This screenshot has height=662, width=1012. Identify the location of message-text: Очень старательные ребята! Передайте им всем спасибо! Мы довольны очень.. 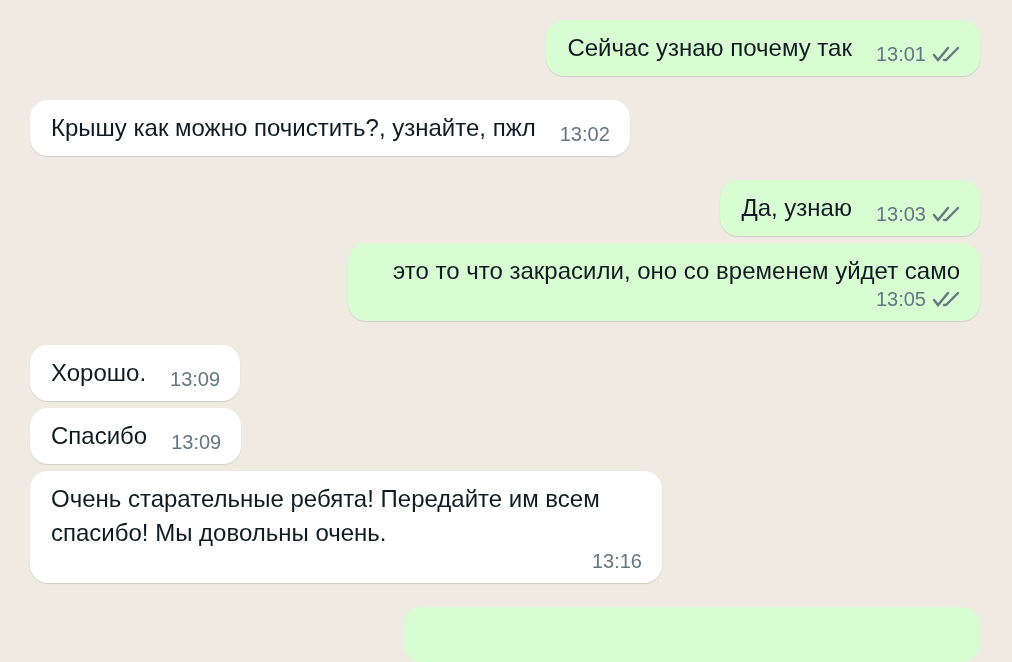
(326, 516).